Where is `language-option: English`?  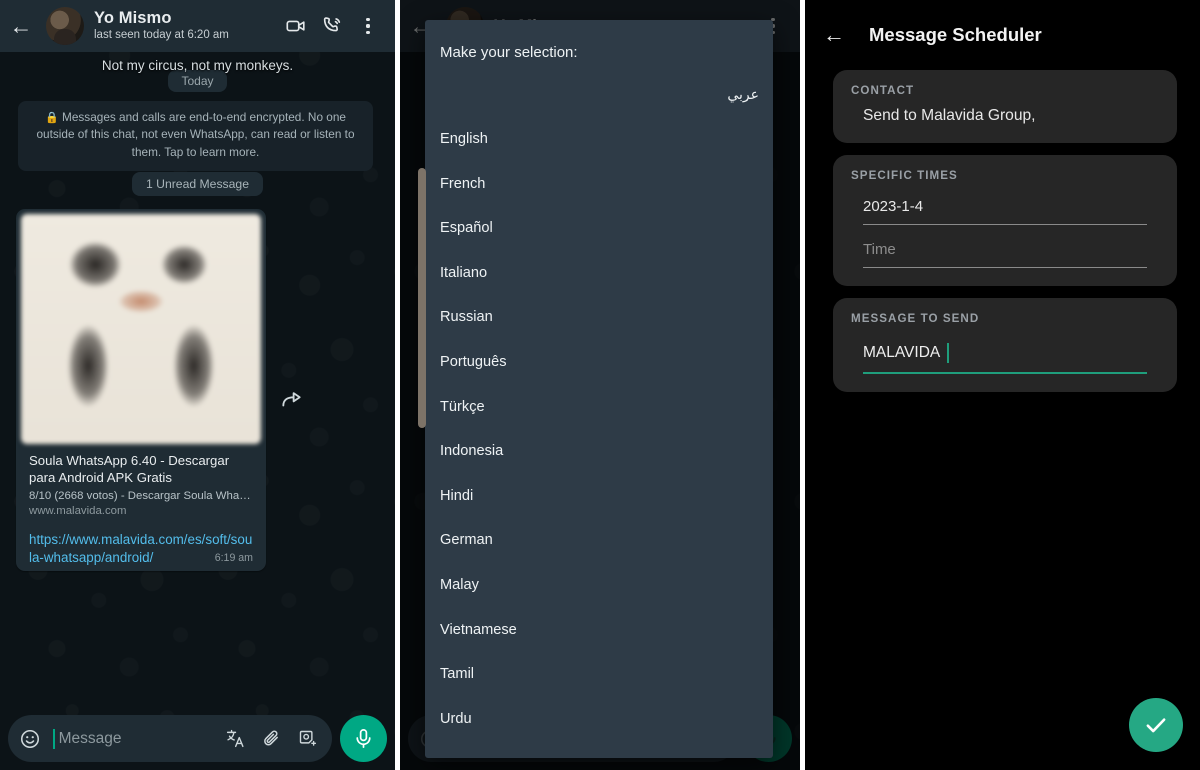 language-option: English is located at coordinates (599, 139).